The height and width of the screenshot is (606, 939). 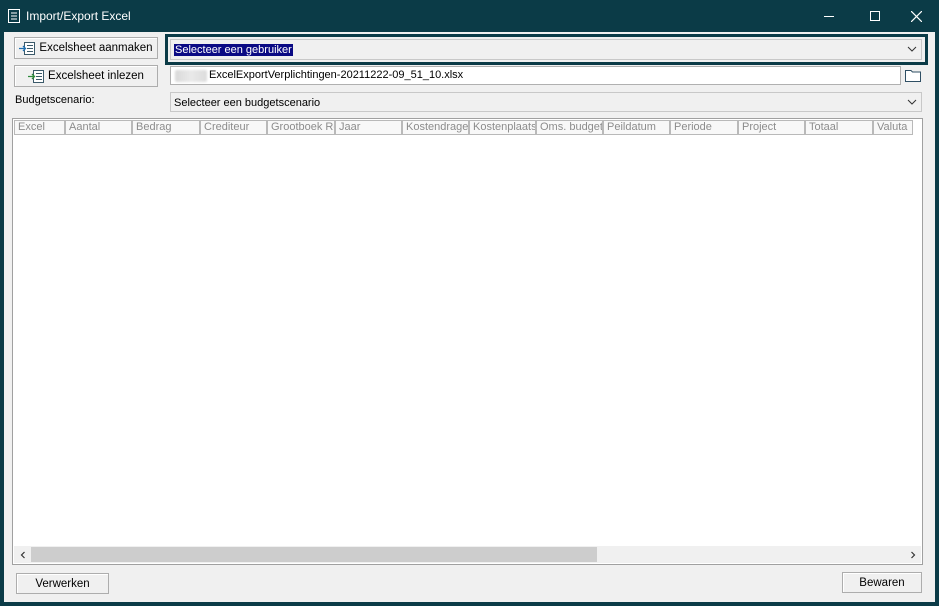 What do you see at coordinates (233, 50) in the screenshot?
I see `user-select-value: Selecteer een gebruiker` at bounding box center [233, 50].